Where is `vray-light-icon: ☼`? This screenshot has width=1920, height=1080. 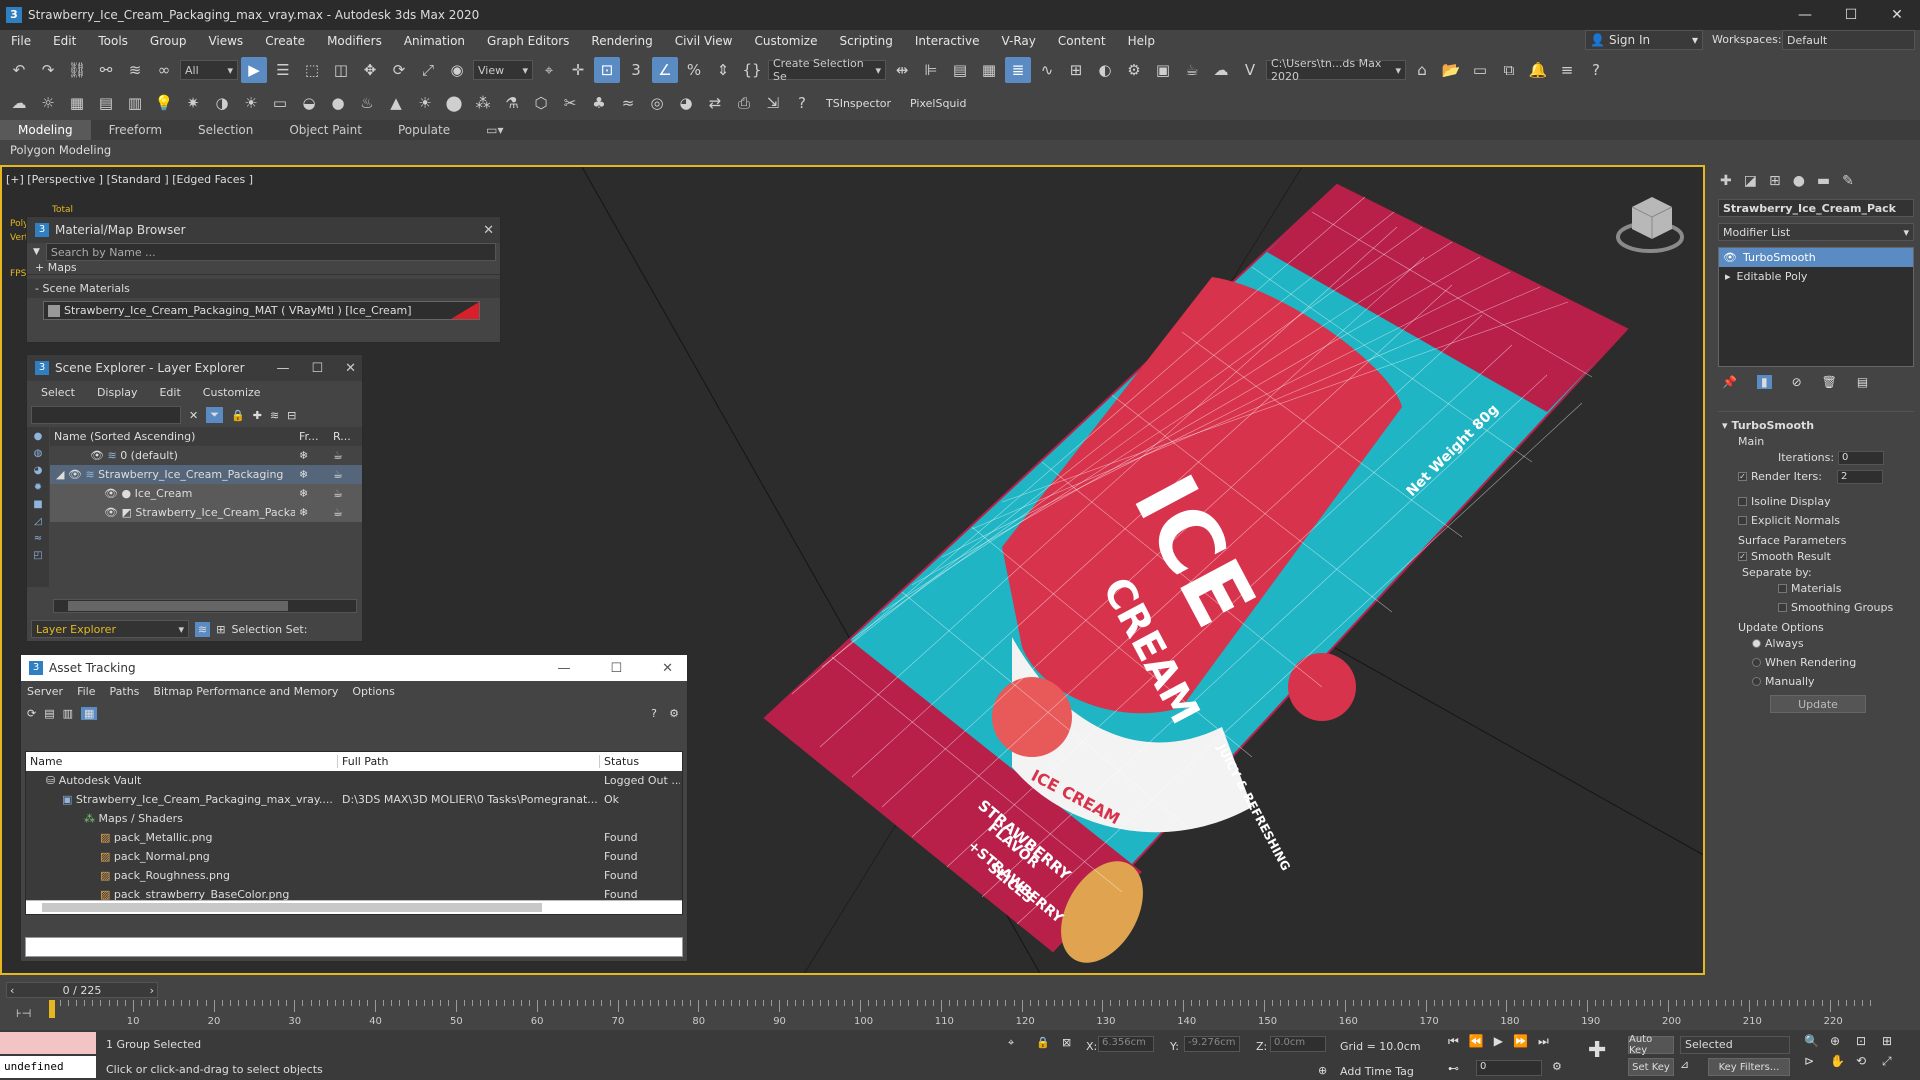 vray-light-icon: ☼ is located at coordinates (48, 103).